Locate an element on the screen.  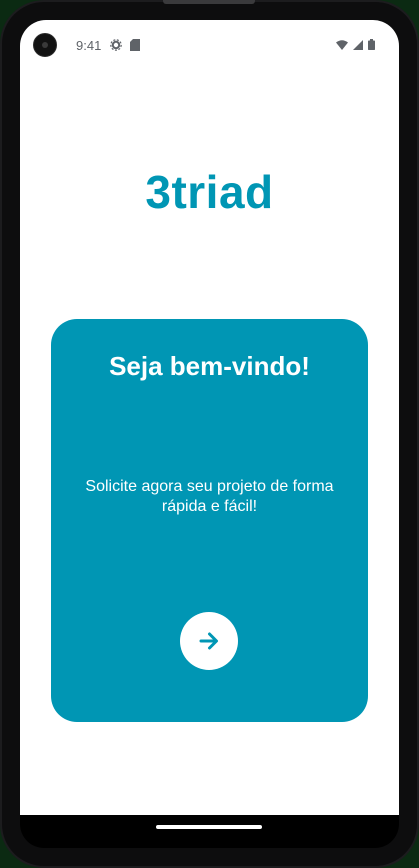
front-camera is located at coordinates (45, 45).